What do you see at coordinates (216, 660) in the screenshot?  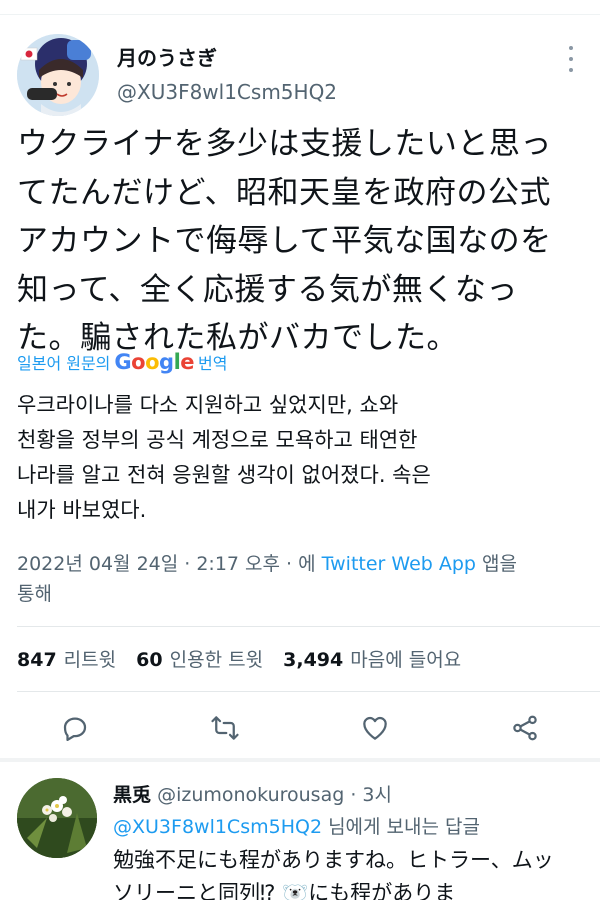 I see `quote-label: 인용한 트윗` at bounding box center [216, 660].